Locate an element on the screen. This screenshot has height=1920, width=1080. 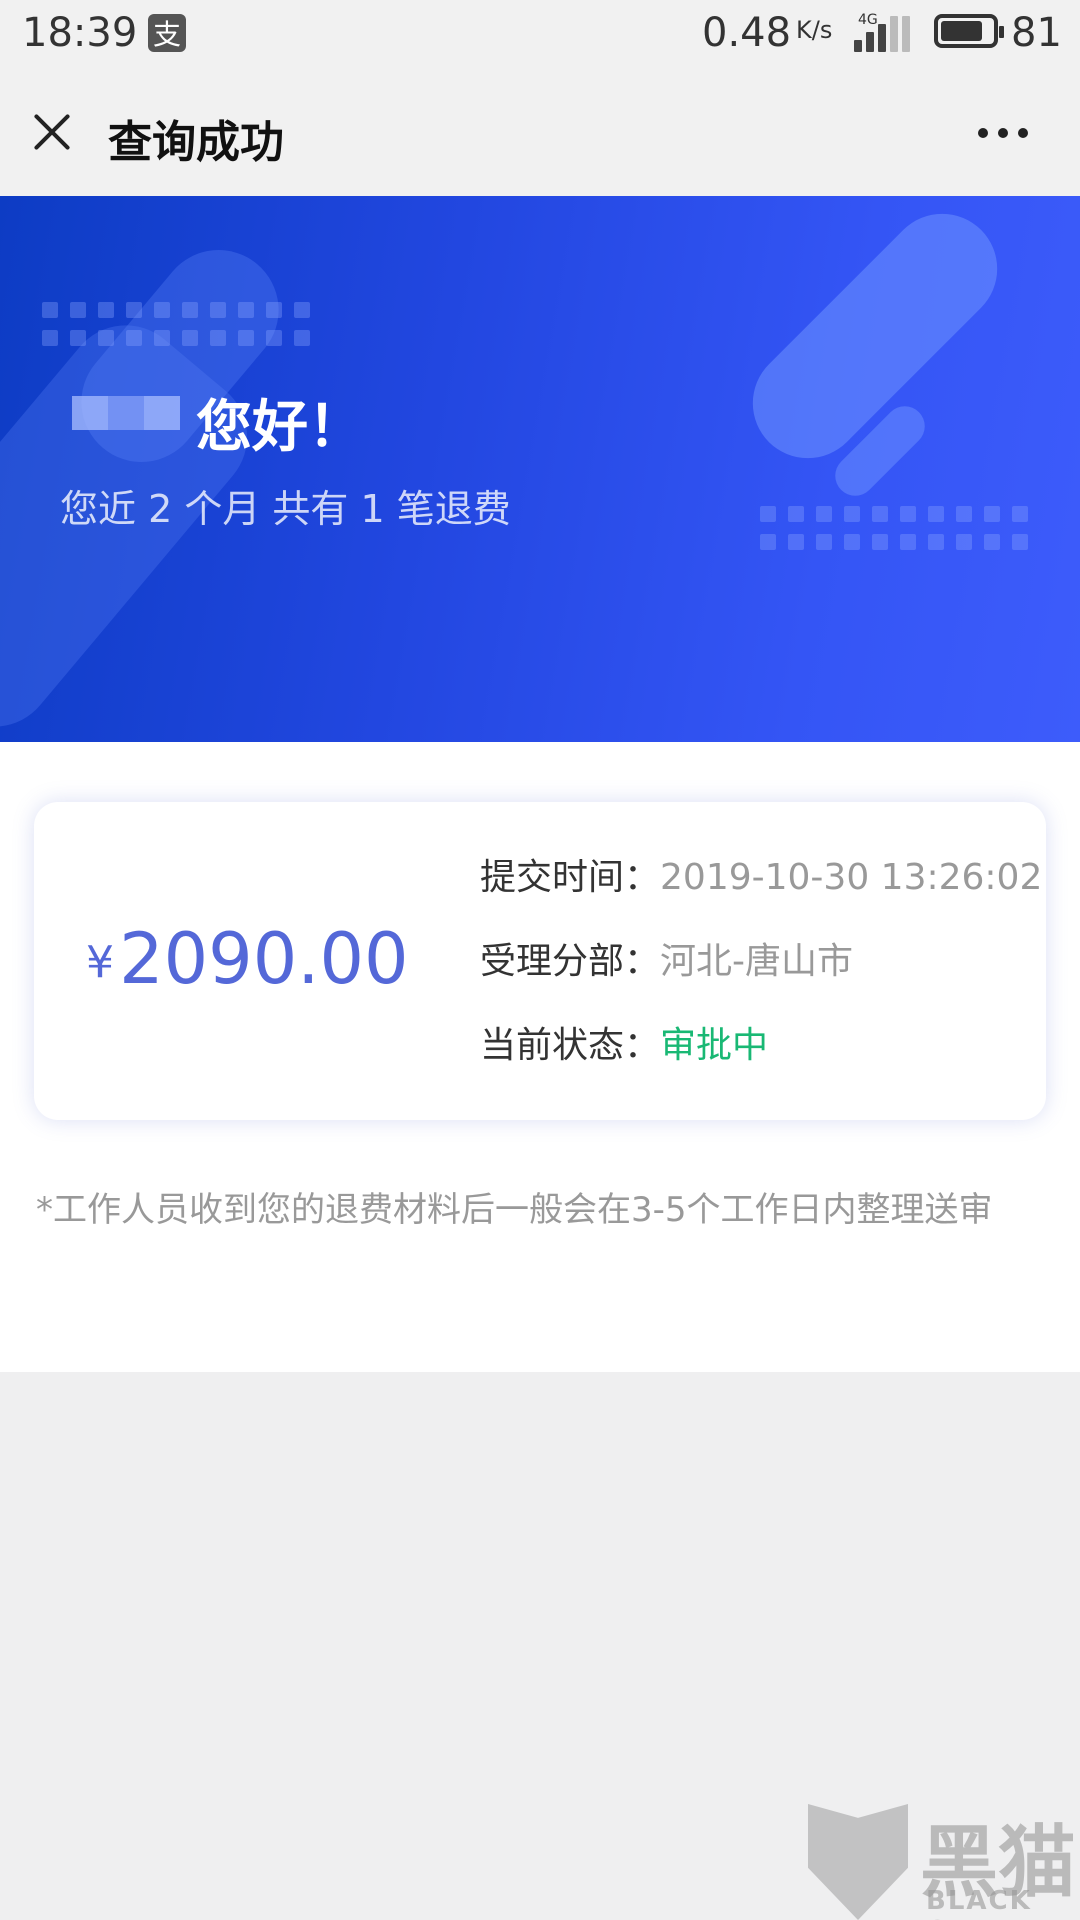
branch-row: 受理分部：河北-唐山市 is located at coordinates (666, 958).